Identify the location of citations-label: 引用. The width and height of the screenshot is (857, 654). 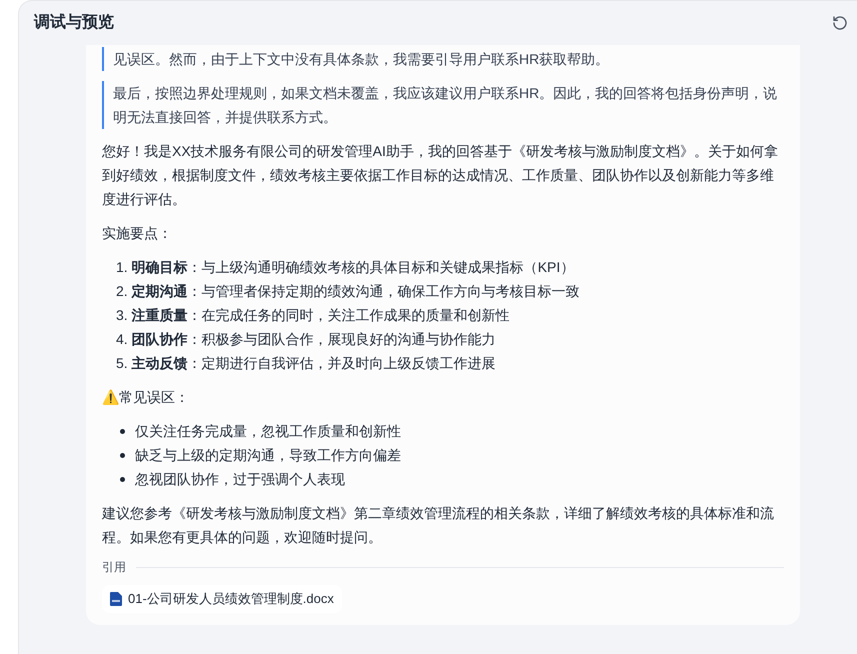
(114, 567).